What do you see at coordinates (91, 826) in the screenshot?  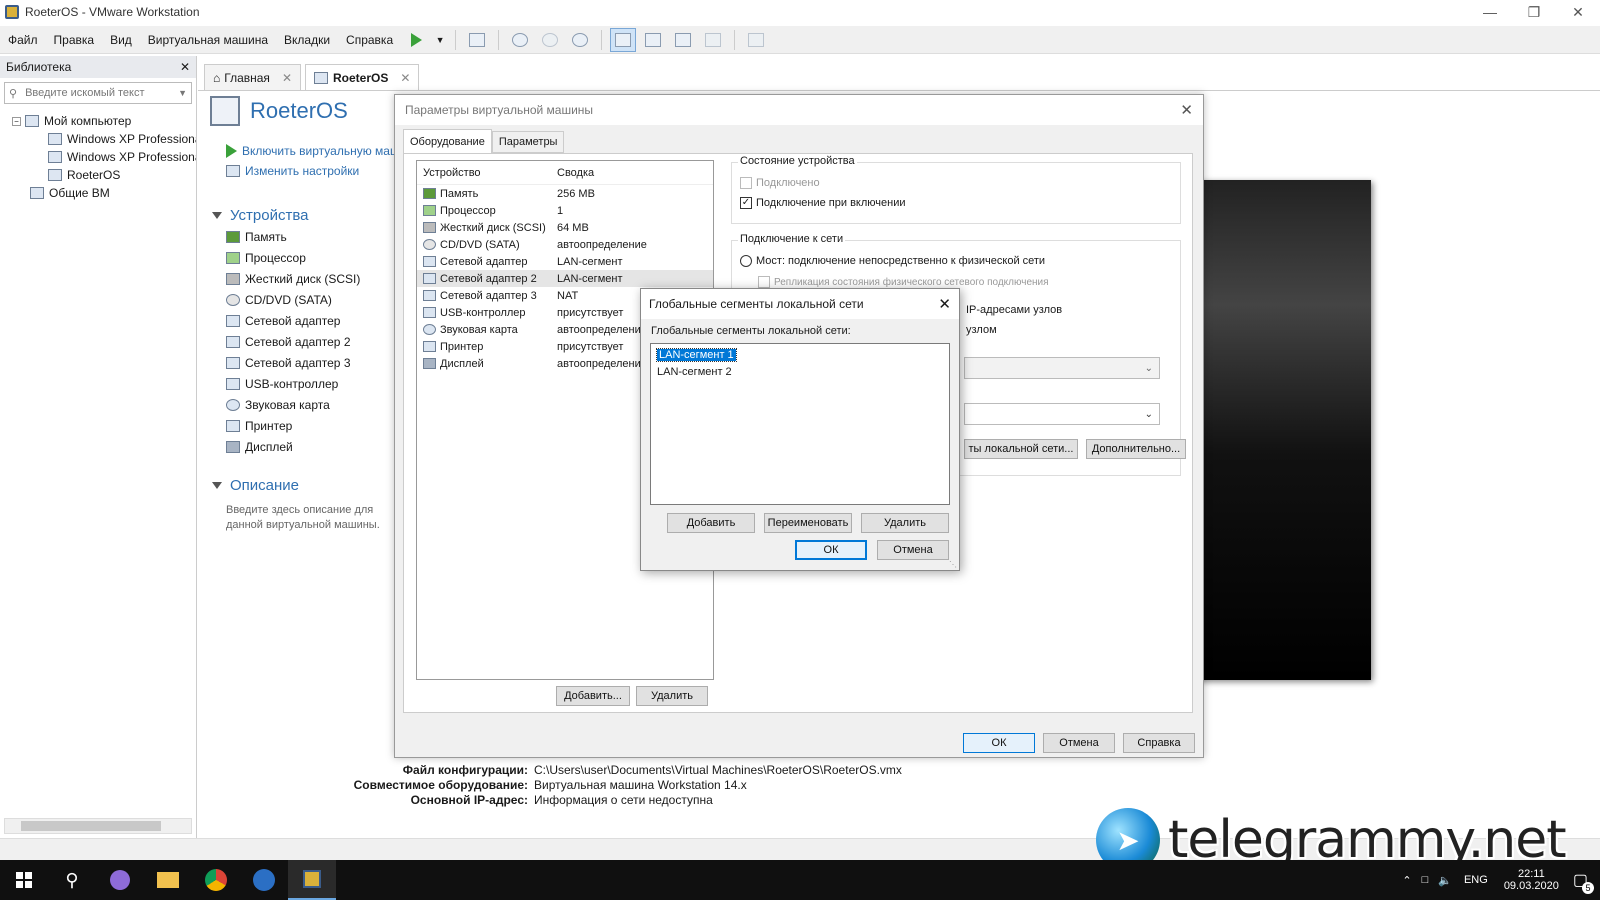 I see `scroll-thumb` at bounding box center [91, 826].